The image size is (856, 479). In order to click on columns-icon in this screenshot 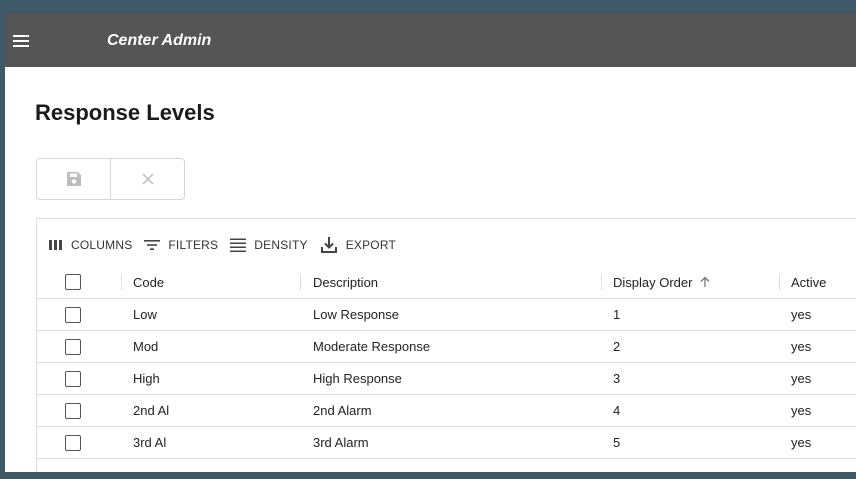, I will do `click(55, 245)`.